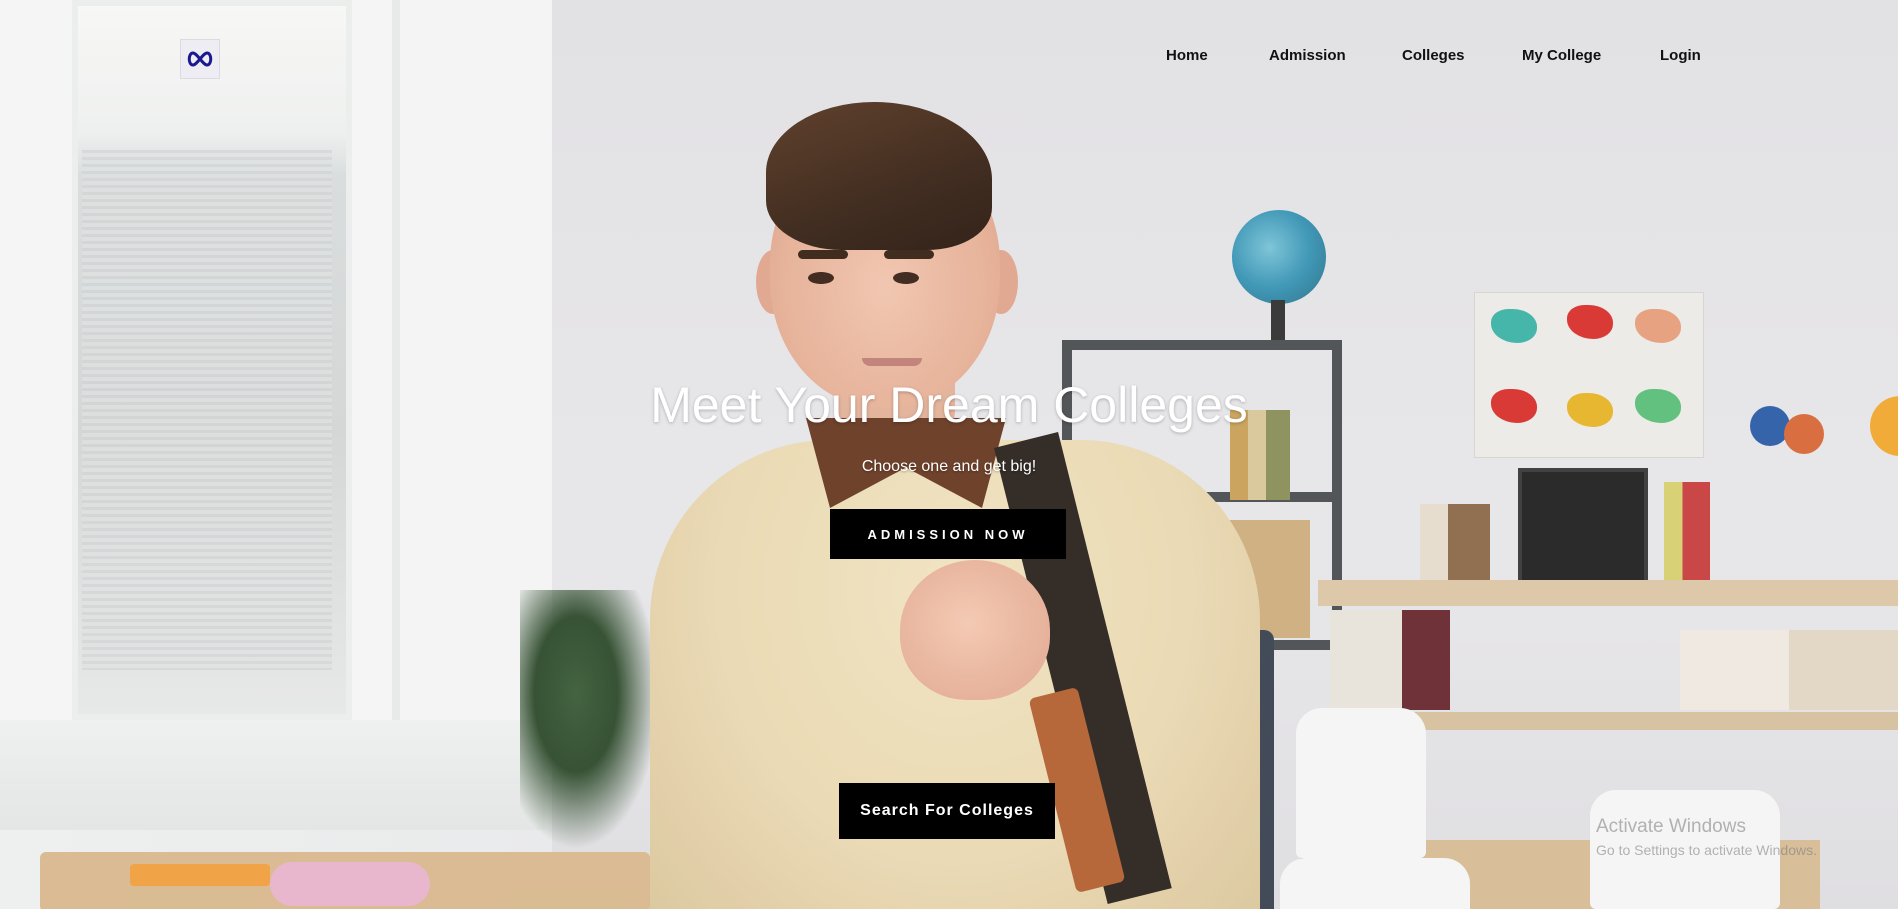  Describe the element at coordinates (949, 59) in the screenshot. I see `main-nav: Home Admission Colleges My College Login` at that location.